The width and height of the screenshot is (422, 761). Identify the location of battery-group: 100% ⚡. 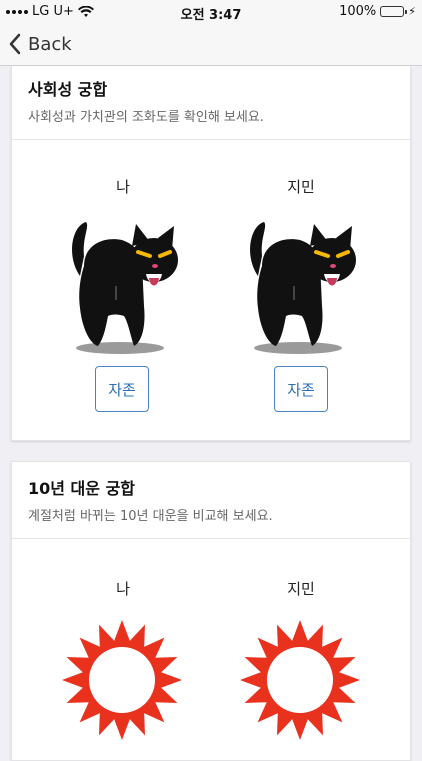
(377, 11).